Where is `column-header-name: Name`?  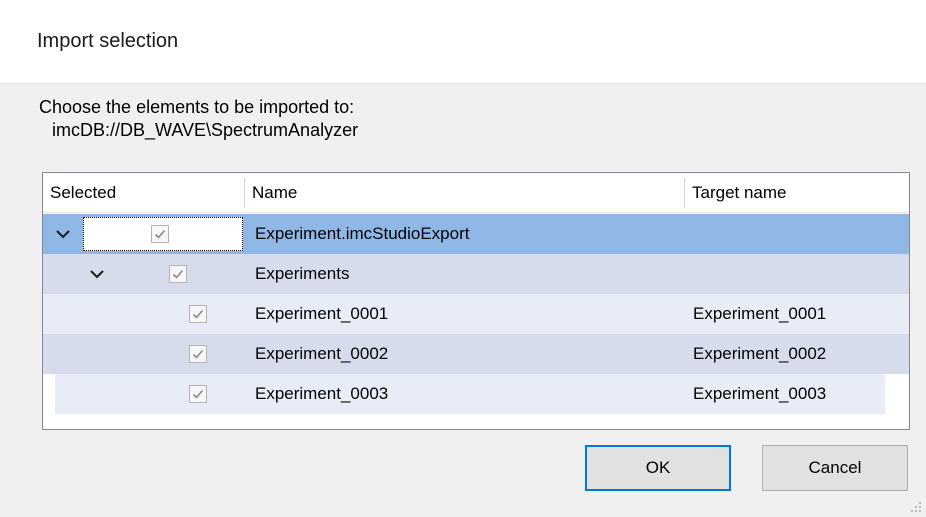
column-header-name: Name is located at coordinates (464, 193).